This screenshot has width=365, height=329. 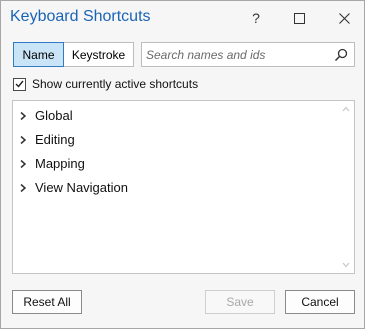 I want to click on tree-item-label: Editing, so click(x=55, y=139).